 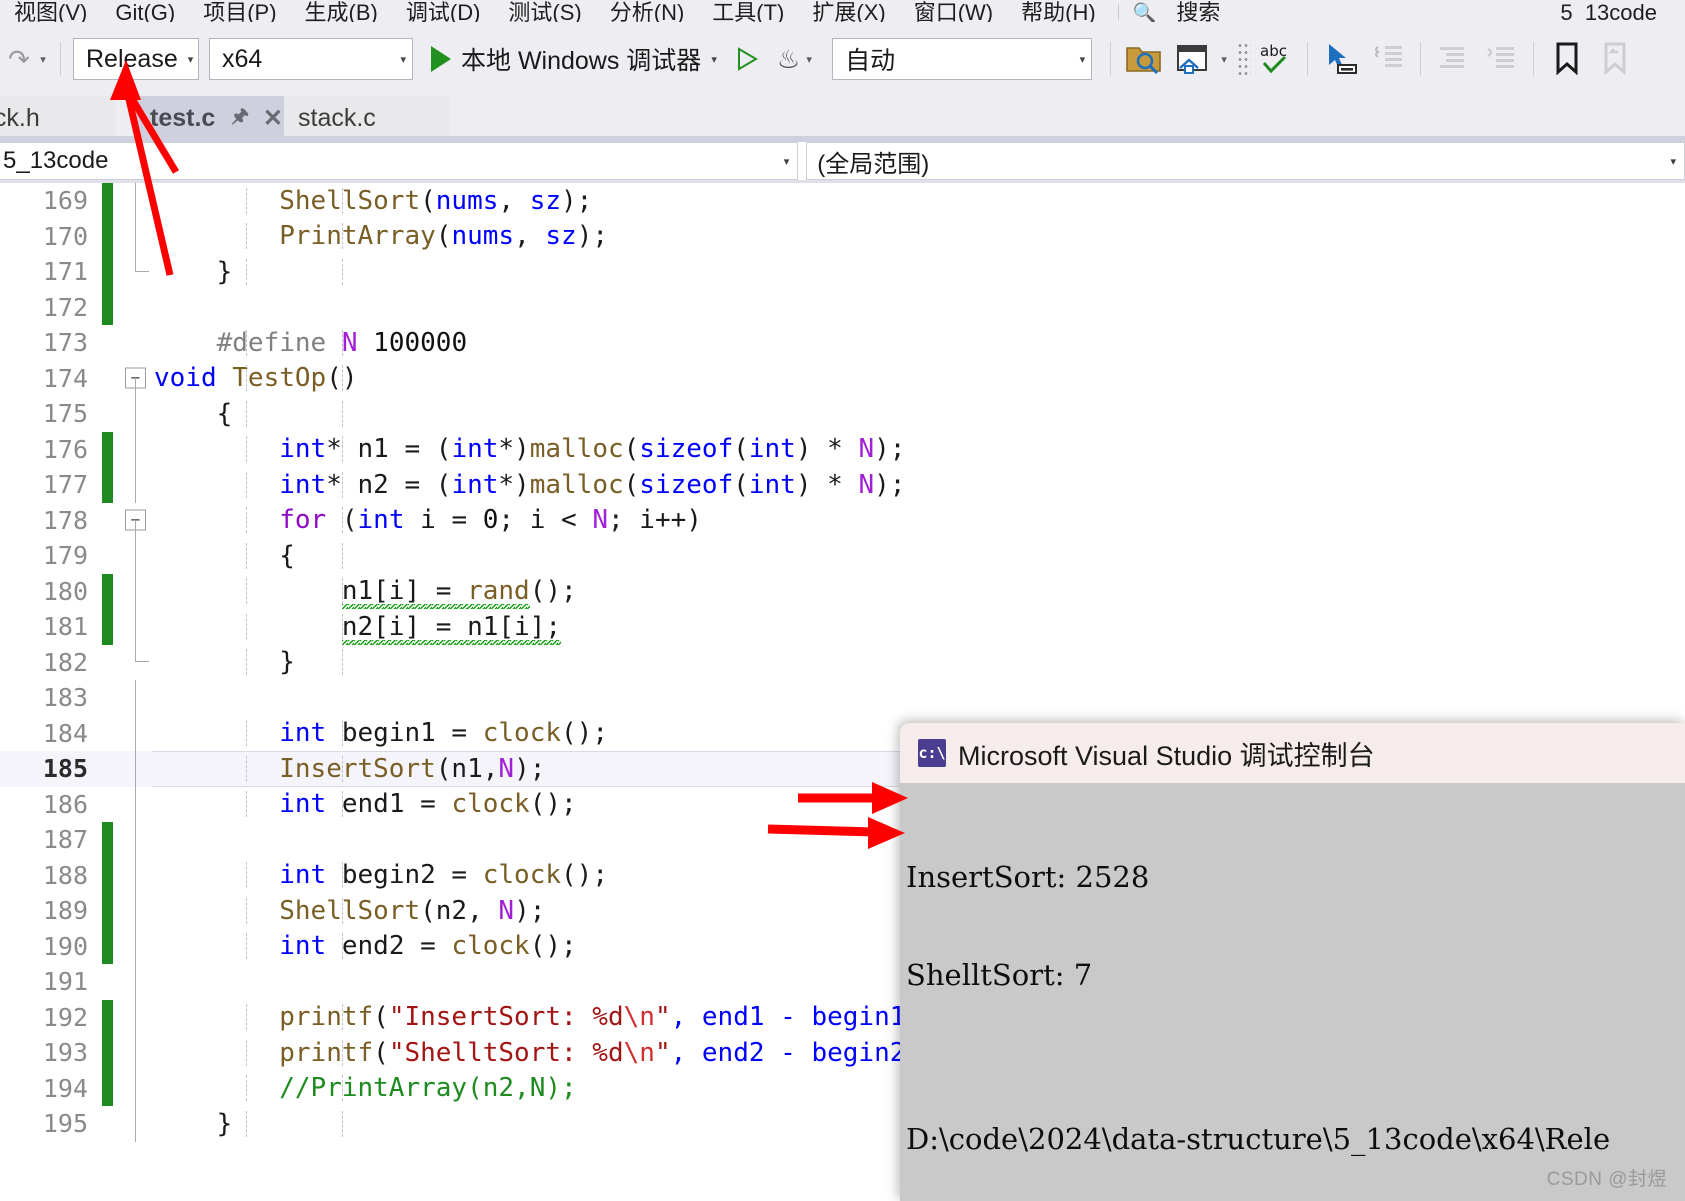 What do you see at coordinates (527, 484) in the screenshot?
I see `code-text: int* n2 = (int*)malloc(sizeof(int) * N);` at bounding box center [527, 484].